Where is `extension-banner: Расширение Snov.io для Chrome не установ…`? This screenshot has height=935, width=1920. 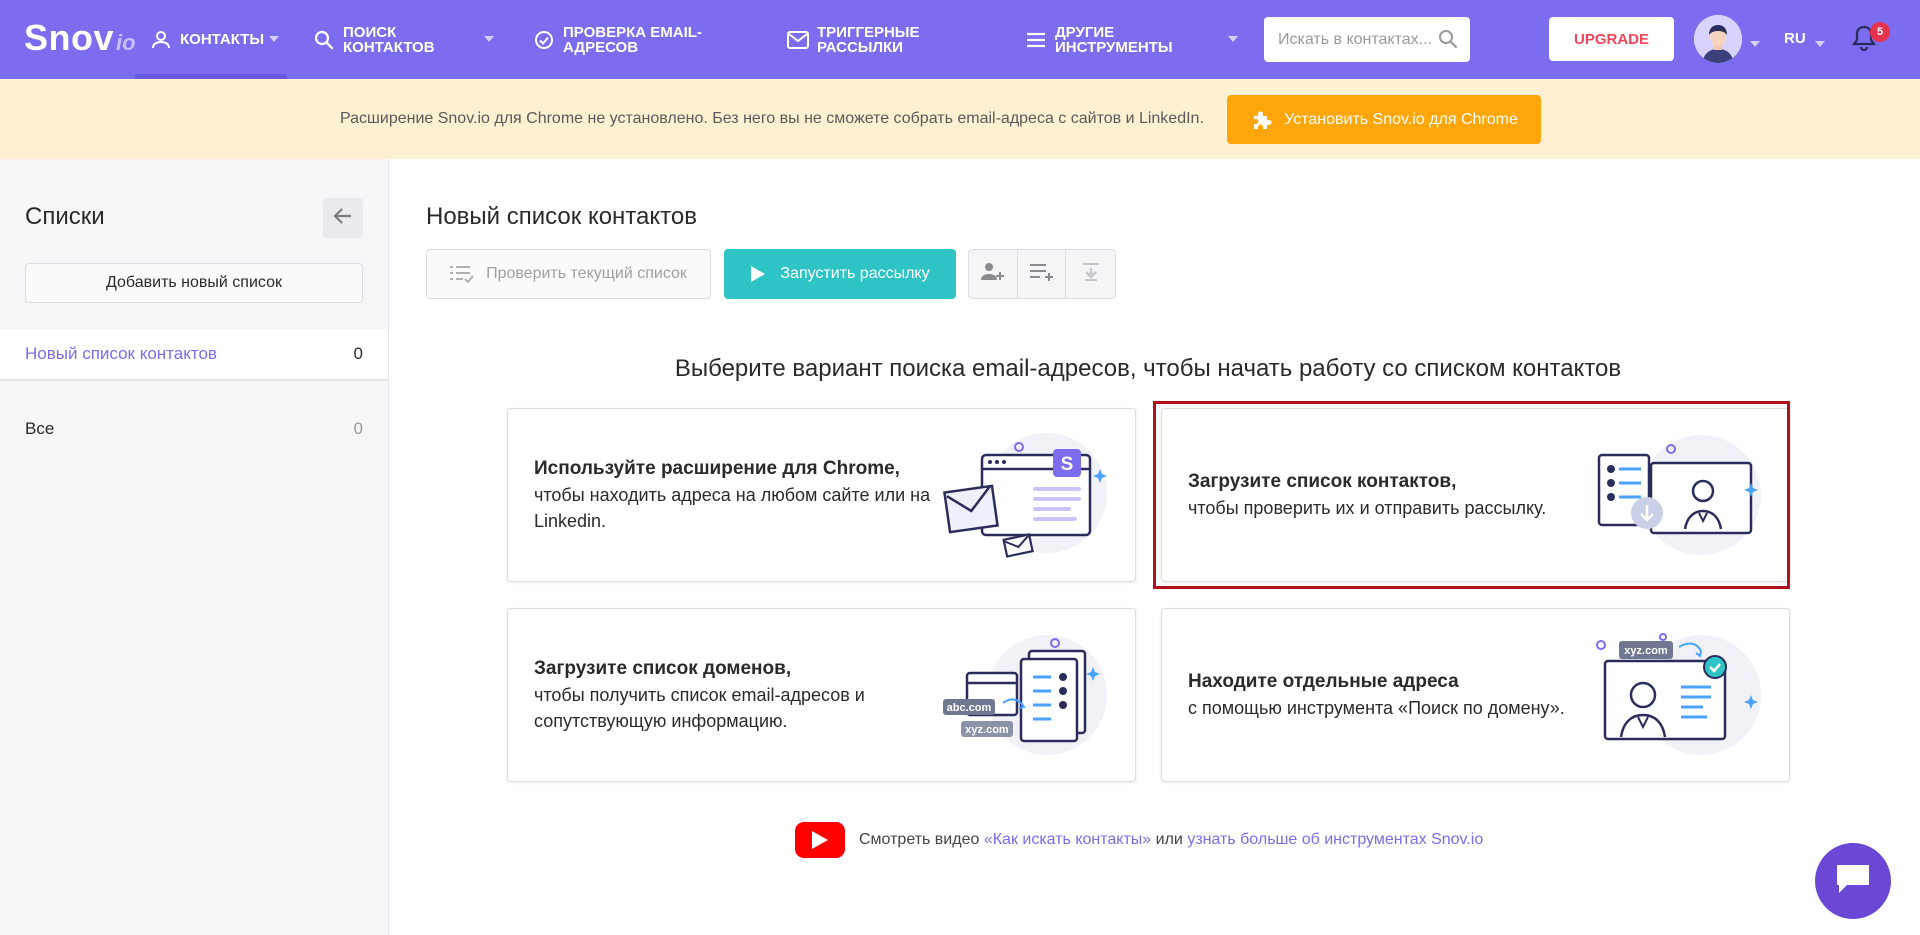
extension-banner: Расширение Snov.io для Chrome не установ… is located at coordinates (960, 119).